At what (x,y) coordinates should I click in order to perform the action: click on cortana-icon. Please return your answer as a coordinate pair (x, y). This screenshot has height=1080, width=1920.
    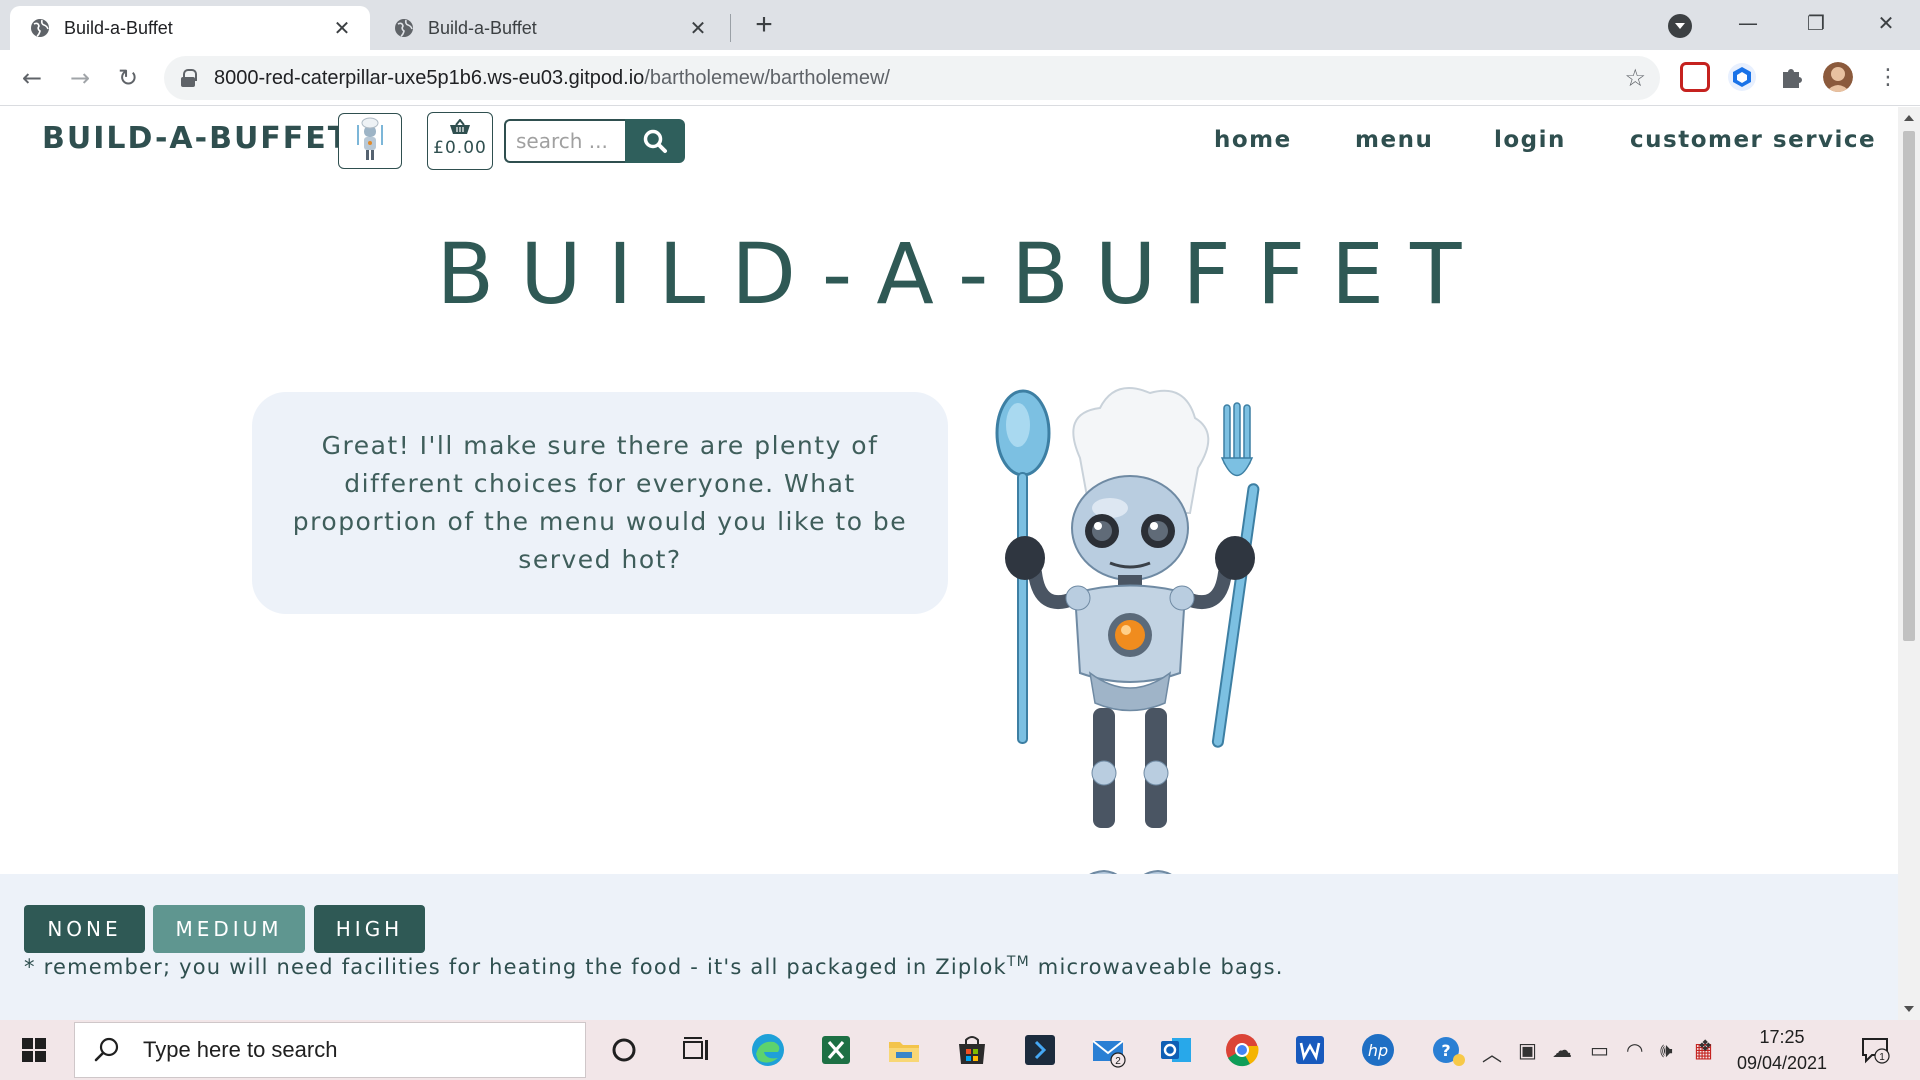
    Looking at the image, I should click on (624, 1050).